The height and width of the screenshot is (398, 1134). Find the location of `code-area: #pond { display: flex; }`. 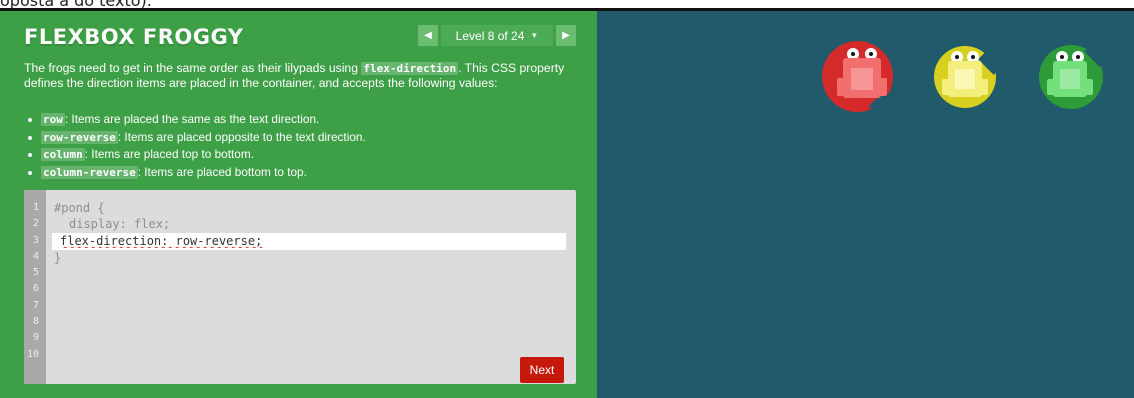

code-area: #pond { display: flex; } is located at coordinates (309, 233).